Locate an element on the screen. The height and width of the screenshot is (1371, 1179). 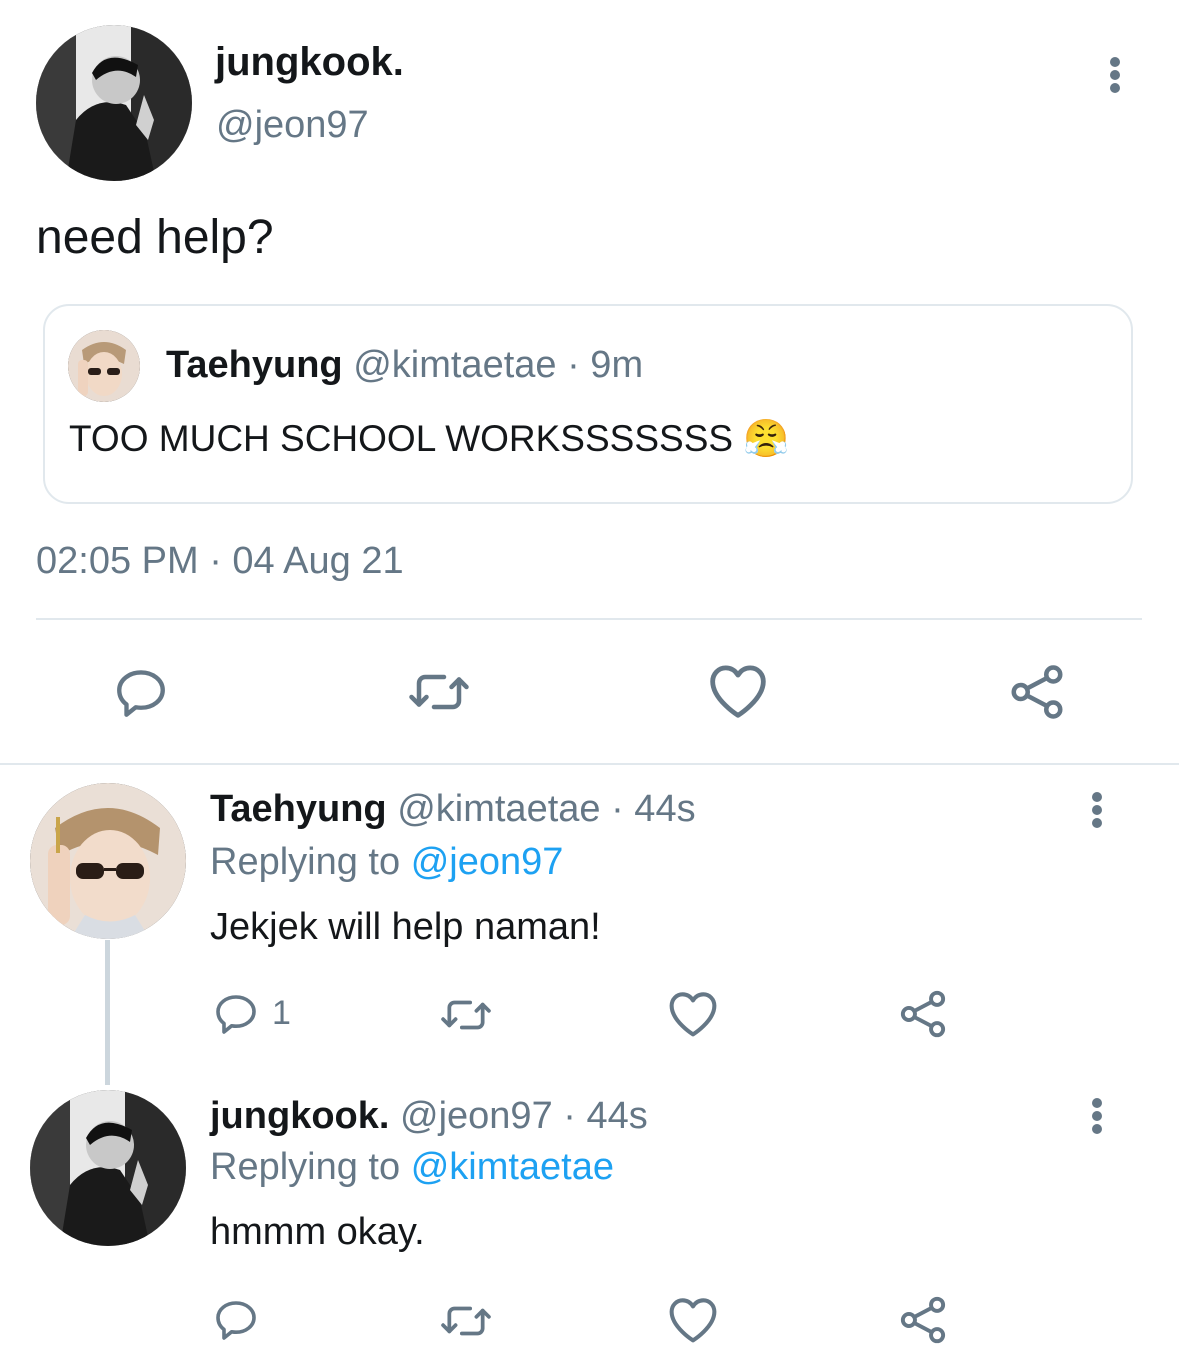
reply-author-name: Taehyung is located at coordinates (298, 809).